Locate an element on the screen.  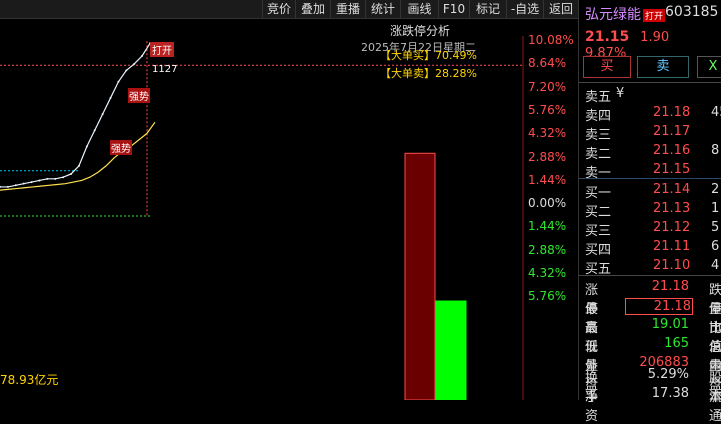
stat-label-secondary: 流通 is located at coordinates (715, 407).